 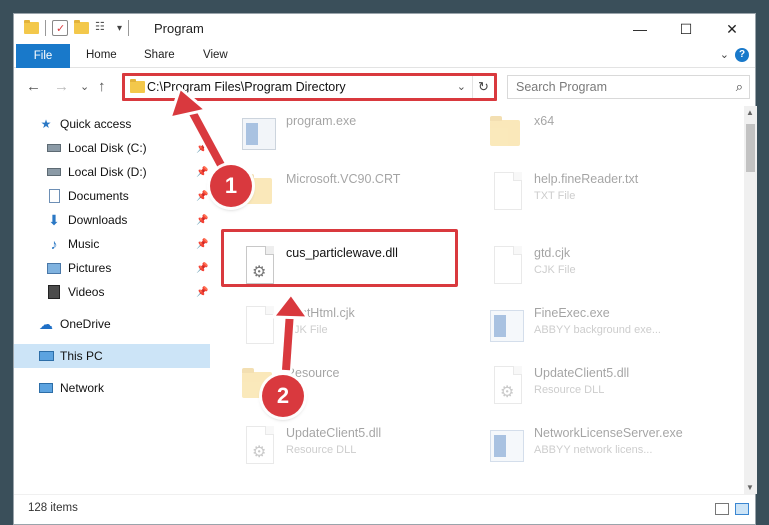 I want to click on folder-icon, so click(x=31, y=27).